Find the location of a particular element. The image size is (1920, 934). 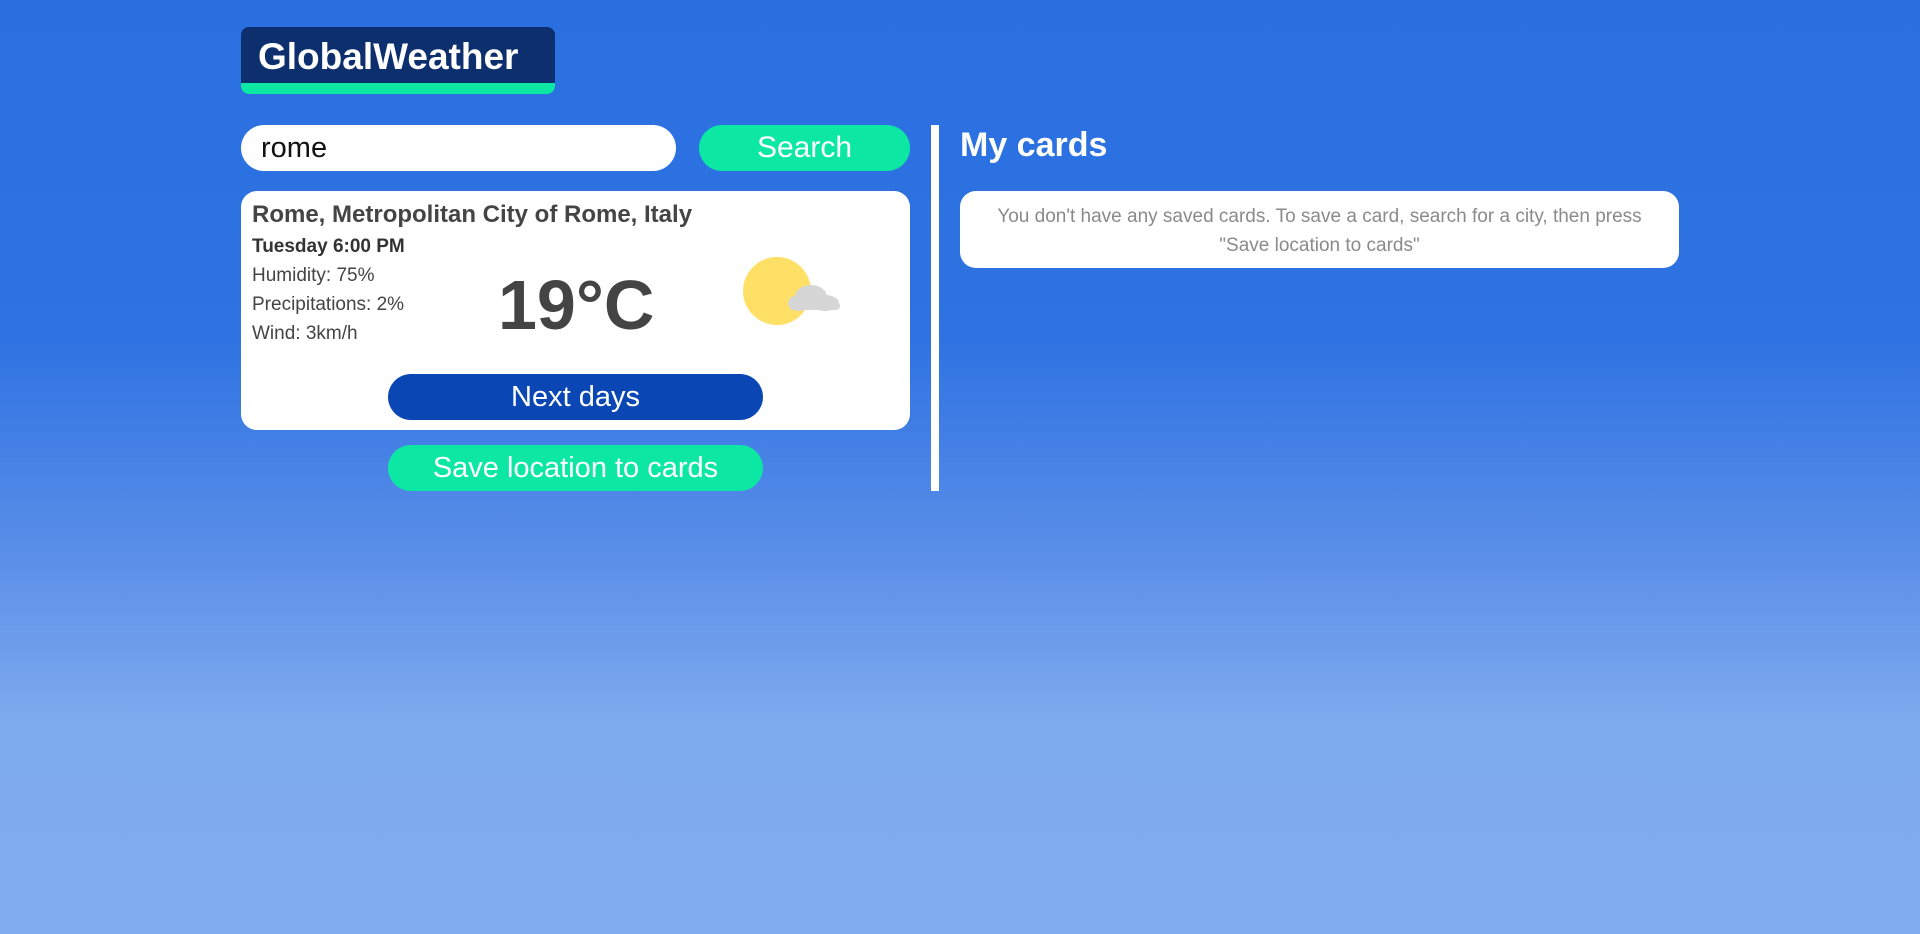

wind-text: Wind: 3km/h is located at coordinates (305, 333).